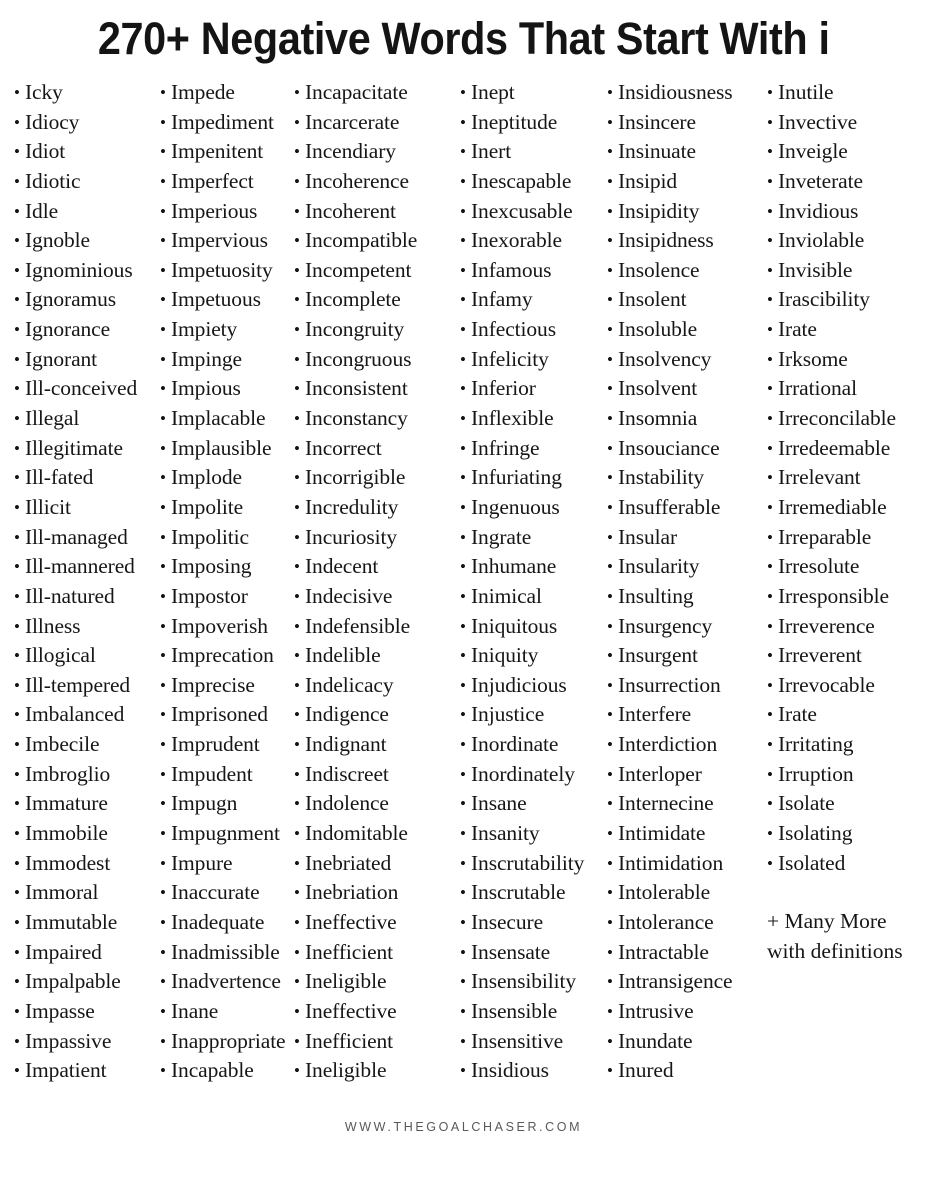 The height and width of the screenshot is (1200, 927). I want to click on word-list-item: • Infuriating, so click(531, 478).